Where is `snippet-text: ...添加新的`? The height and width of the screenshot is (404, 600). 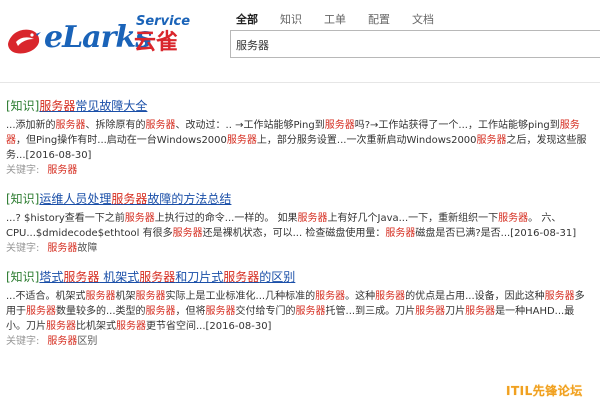
snippet-text: ...添加新的 is located at coordinates (31, 125).